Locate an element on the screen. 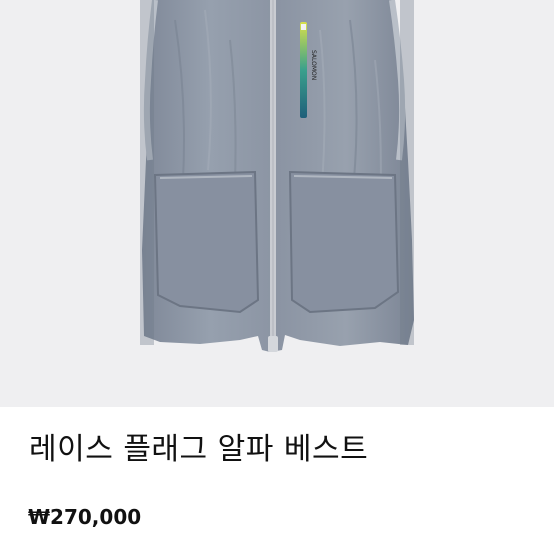  svg-text: SALOMON is located at coordinates (313, 65).